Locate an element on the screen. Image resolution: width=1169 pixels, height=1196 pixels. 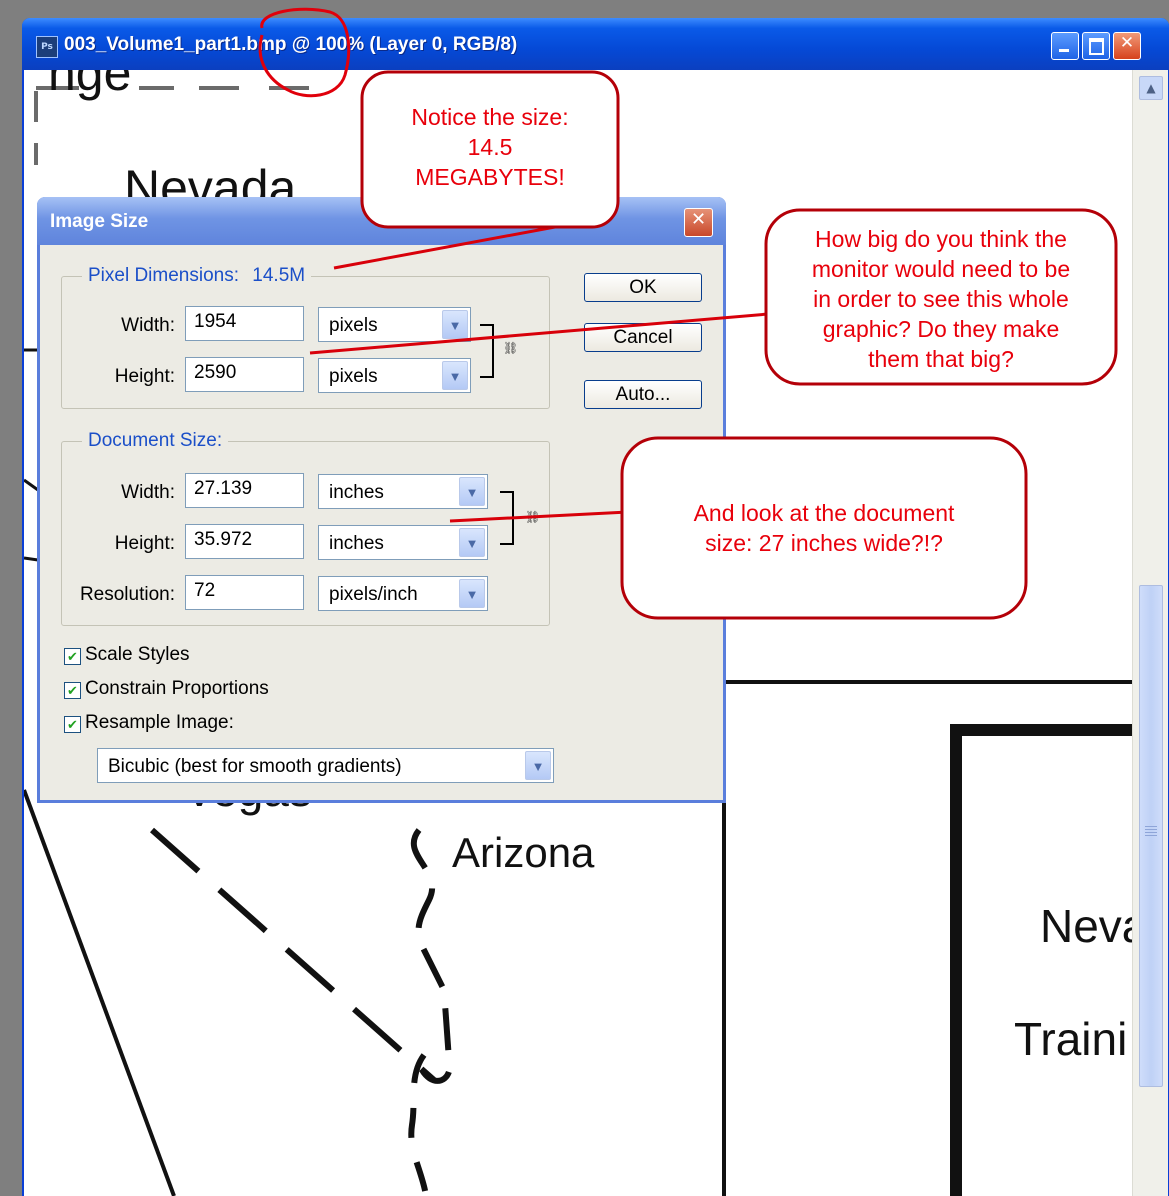
document-callout-line-2: size: 27 inches wide?!? is located at coordinates (824, 543).